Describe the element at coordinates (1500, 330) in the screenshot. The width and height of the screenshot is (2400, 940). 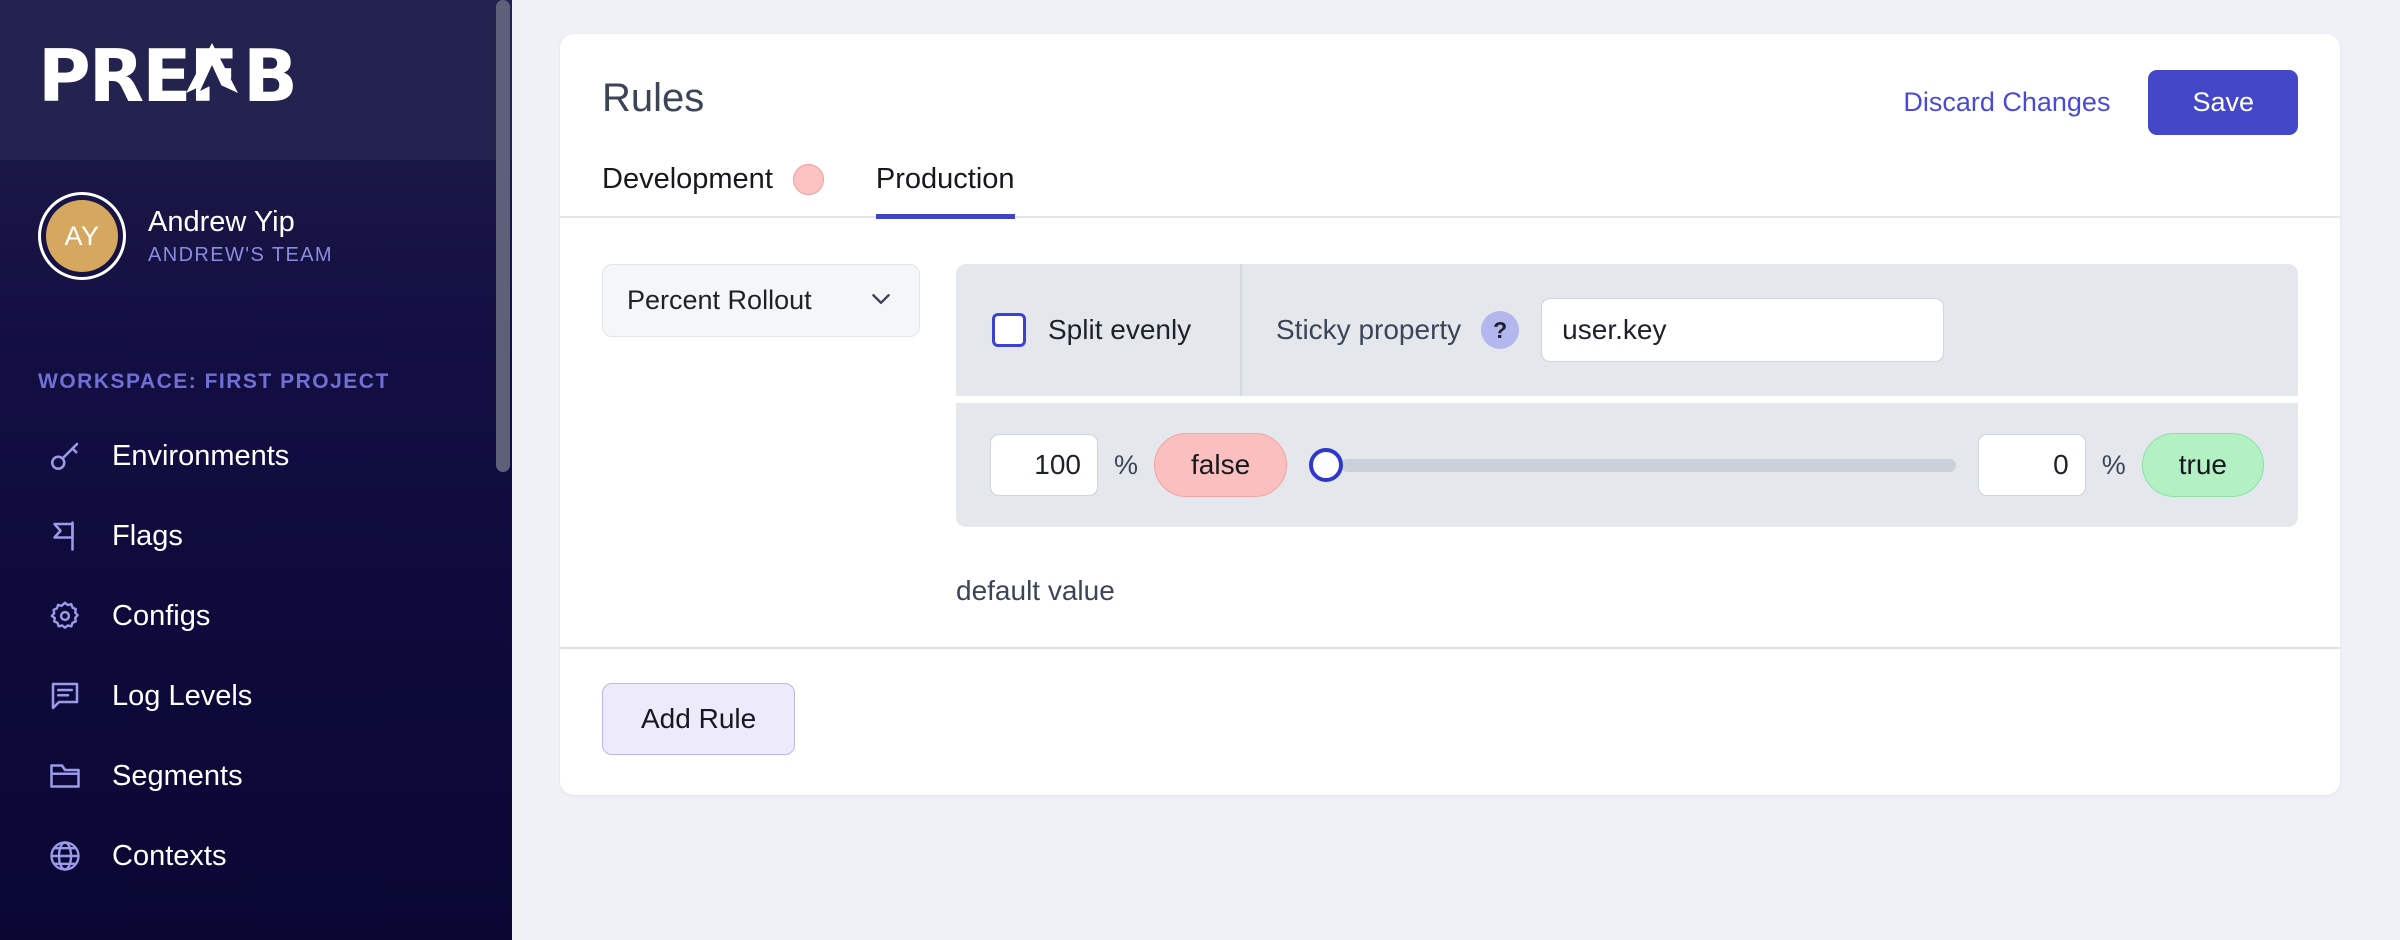
I see `help-icon: ?` at that location.